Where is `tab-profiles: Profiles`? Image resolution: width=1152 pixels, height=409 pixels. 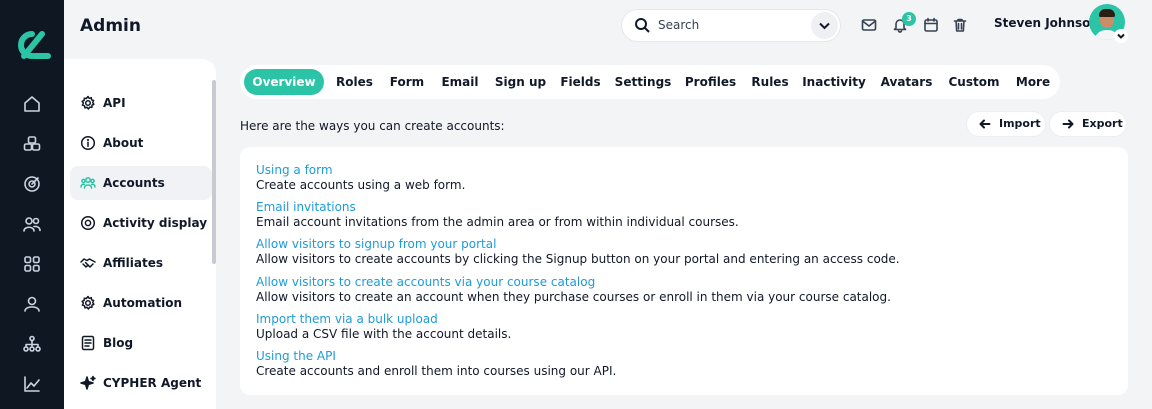
tab-profiles: Profiles is located at coordinates (710, 82).